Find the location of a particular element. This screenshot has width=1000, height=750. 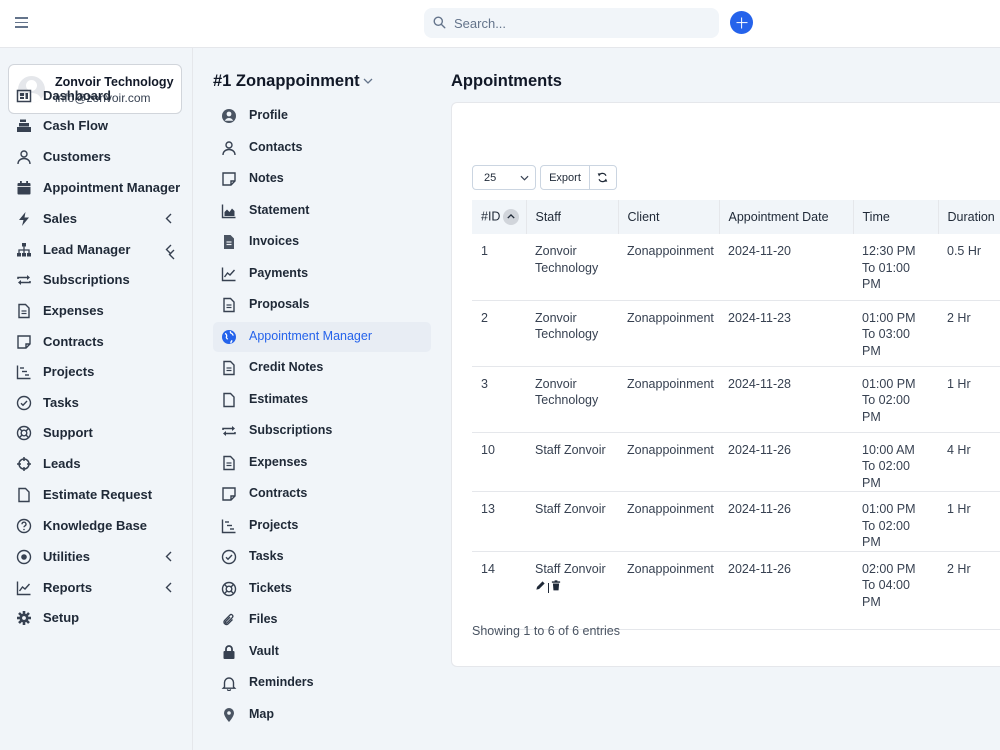

client-tab-files: Files is located at coordinates (322, 620).